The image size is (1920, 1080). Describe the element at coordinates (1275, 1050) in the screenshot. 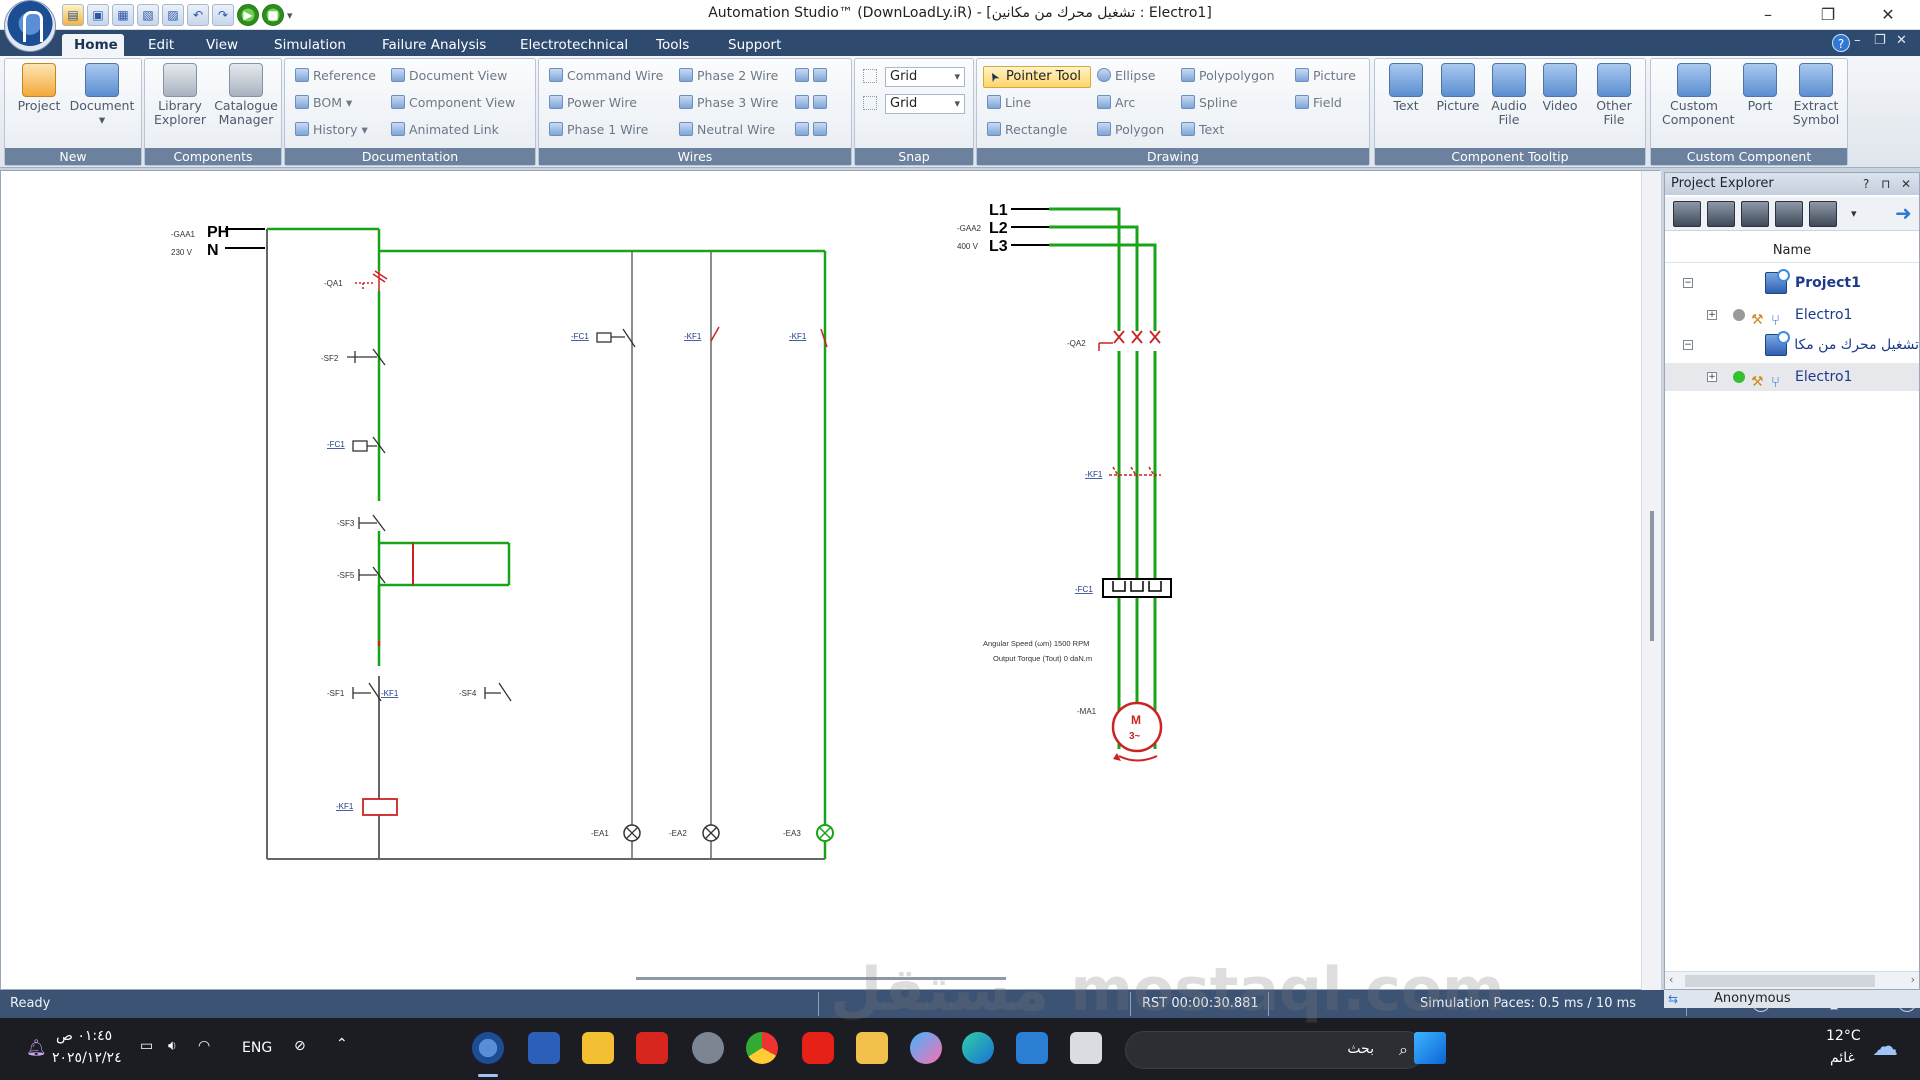

I see `taskbar-search: بحث ⌕` at that location.